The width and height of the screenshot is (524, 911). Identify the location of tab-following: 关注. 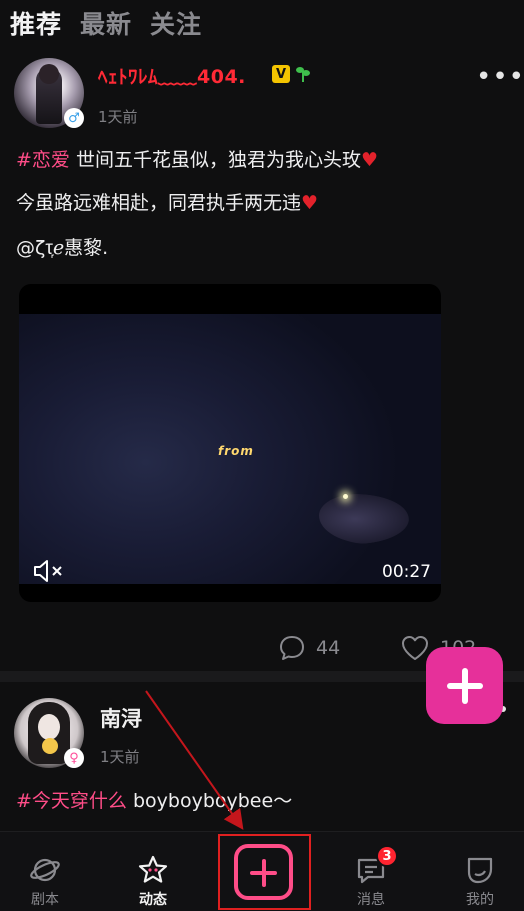
(176, 23).